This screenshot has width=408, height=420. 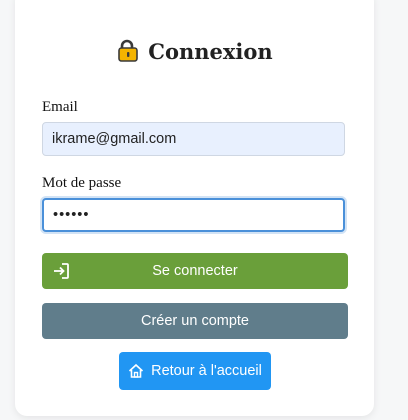 What do you see at coordinates (82, 183) in the screenshot?
I see `password-label: Mot de passe` at bounding box center [82, 183].